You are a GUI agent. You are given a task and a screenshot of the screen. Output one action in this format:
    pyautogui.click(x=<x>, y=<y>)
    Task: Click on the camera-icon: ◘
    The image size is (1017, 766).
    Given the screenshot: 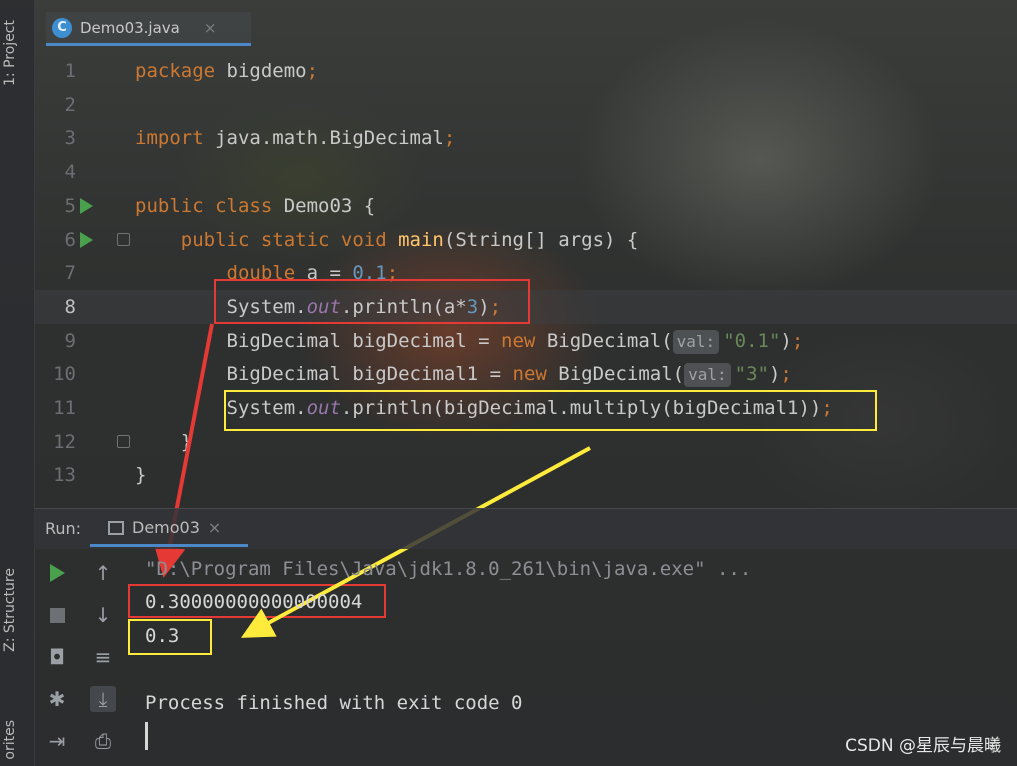 What is the action you would take?
    pyautogui.click(x=57, y=657)
    